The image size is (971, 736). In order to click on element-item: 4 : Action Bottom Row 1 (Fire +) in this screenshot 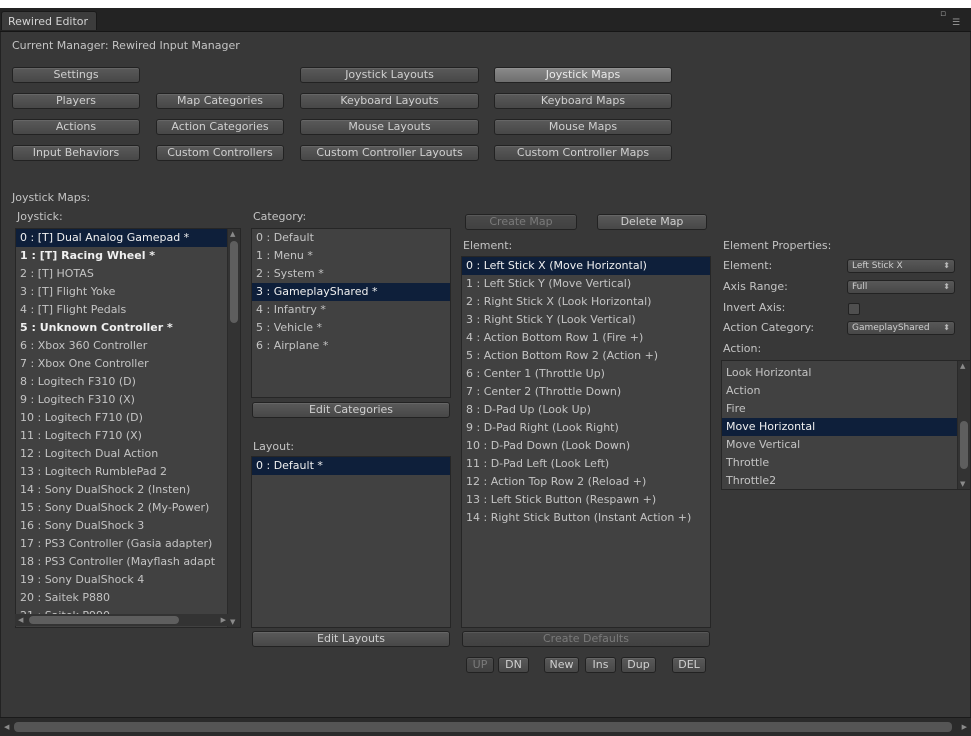, I will do `click(586, 338)`.